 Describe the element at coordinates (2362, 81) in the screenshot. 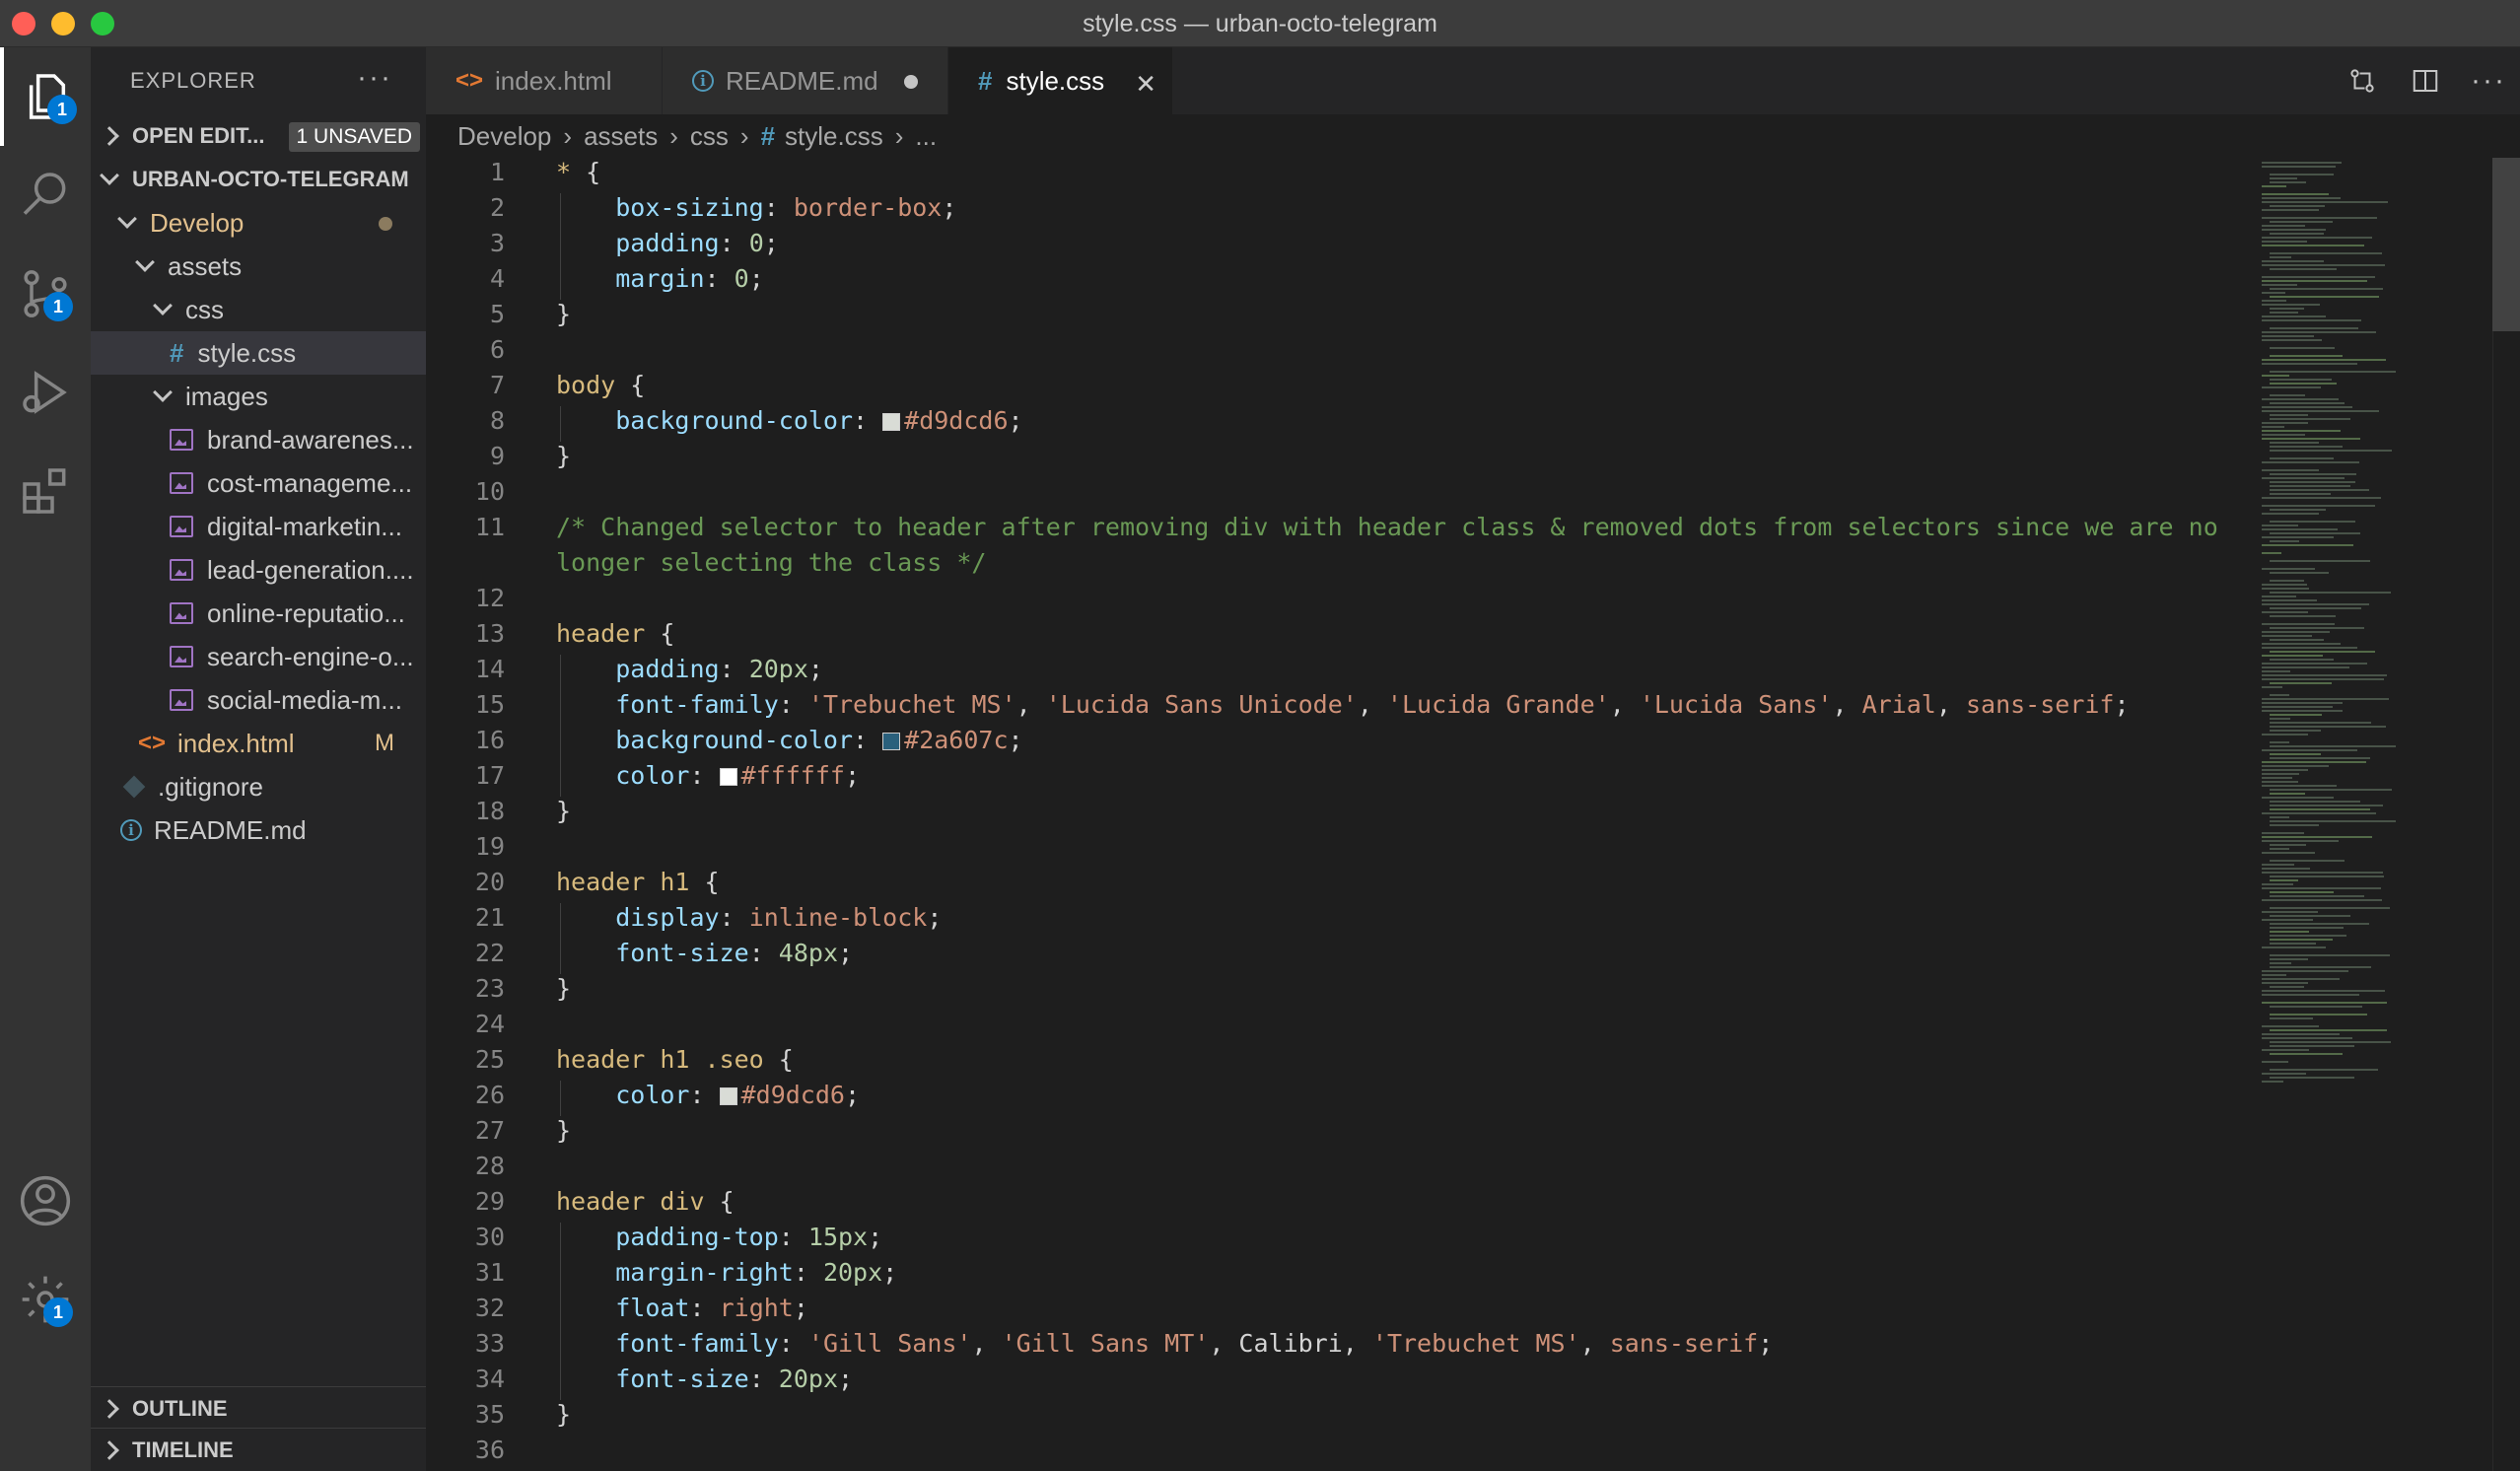

I see `open-changes-button` at that location.